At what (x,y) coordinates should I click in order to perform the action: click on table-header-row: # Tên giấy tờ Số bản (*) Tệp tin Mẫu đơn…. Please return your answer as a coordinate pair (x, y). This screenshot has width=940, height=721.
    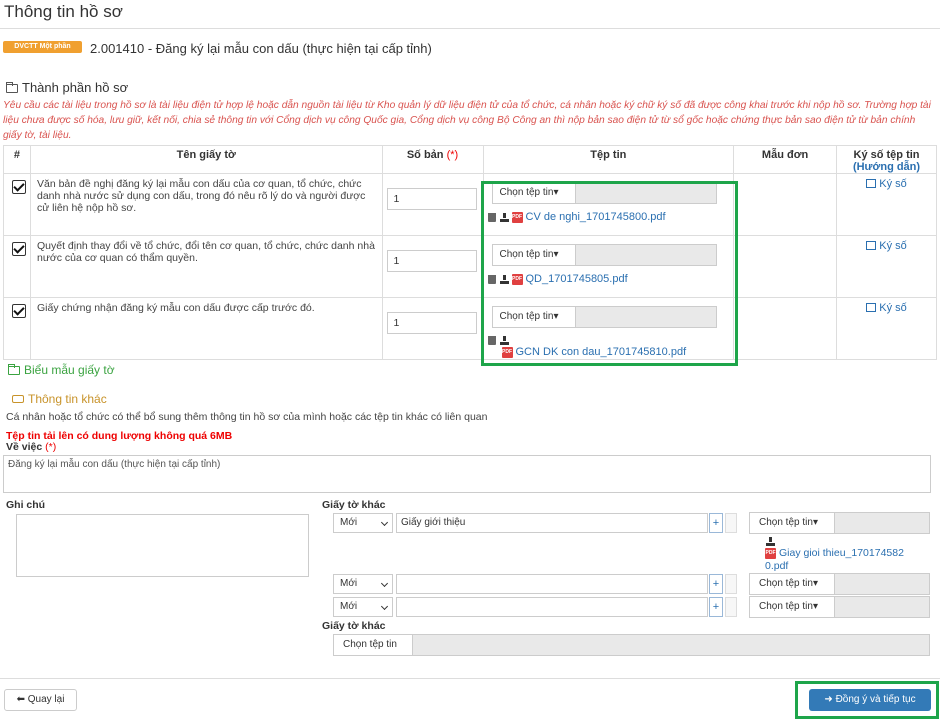
    Looking at the image, I should click on (470, 159).